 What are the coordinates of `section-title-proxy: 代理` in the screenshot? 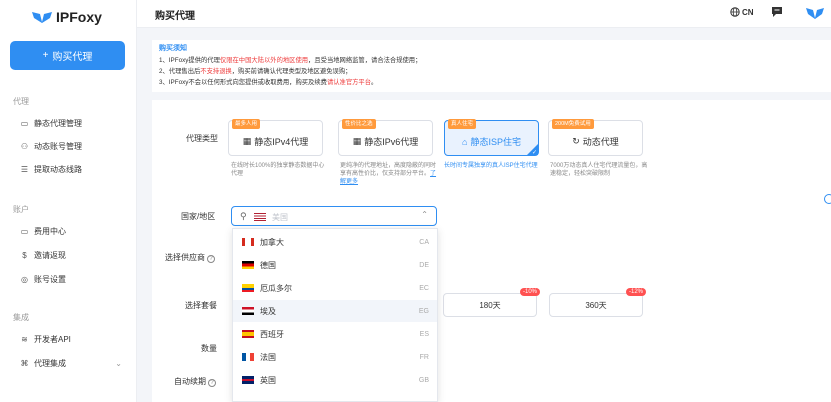 It's located at (21, 101).